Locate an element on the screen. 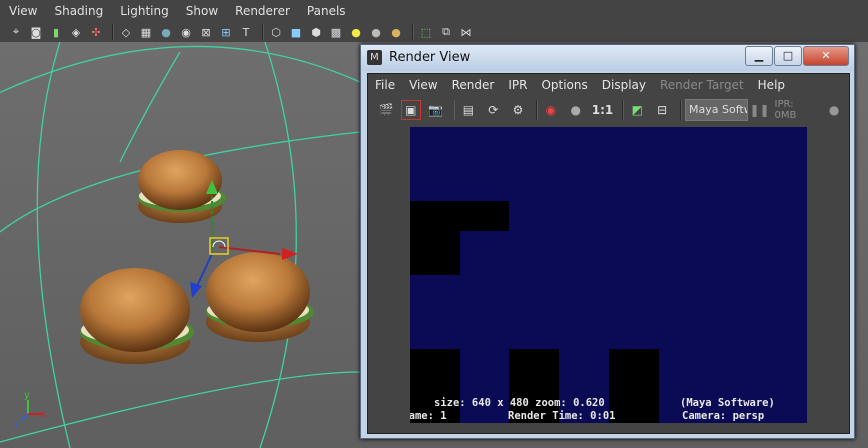  hamburger-right is located at coordinates (260, 297).